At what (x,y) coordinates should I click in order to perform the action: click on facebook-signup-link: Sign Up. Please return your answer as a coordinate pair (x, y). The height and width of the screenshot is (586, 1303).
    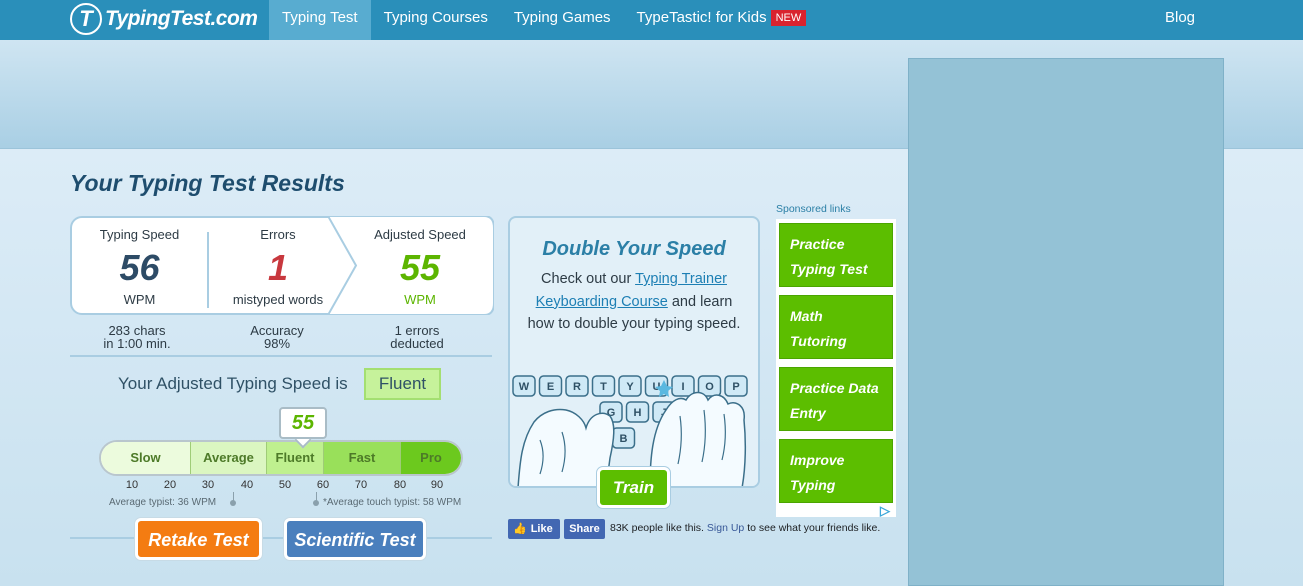
    Looking at the image, I should click on (725, 528).